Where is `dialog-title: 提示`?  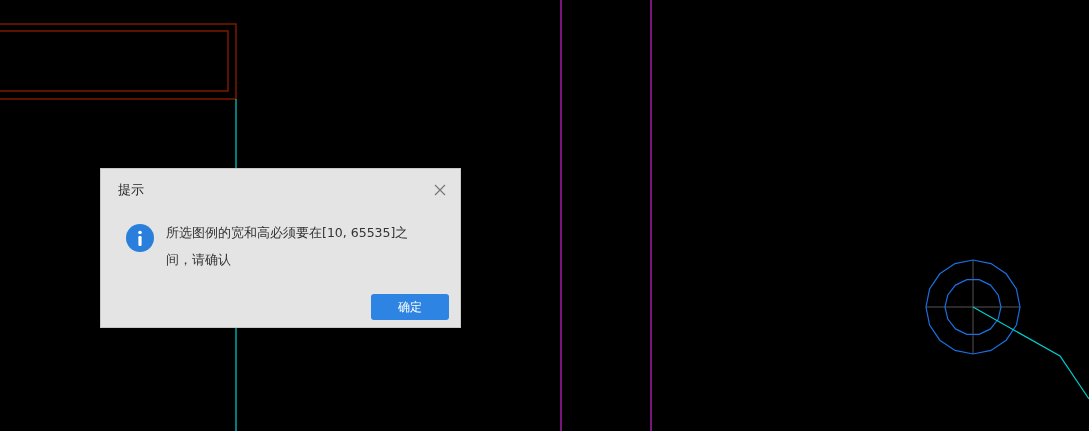
dialog-title: 提示 is located at coordinates (131, 190).